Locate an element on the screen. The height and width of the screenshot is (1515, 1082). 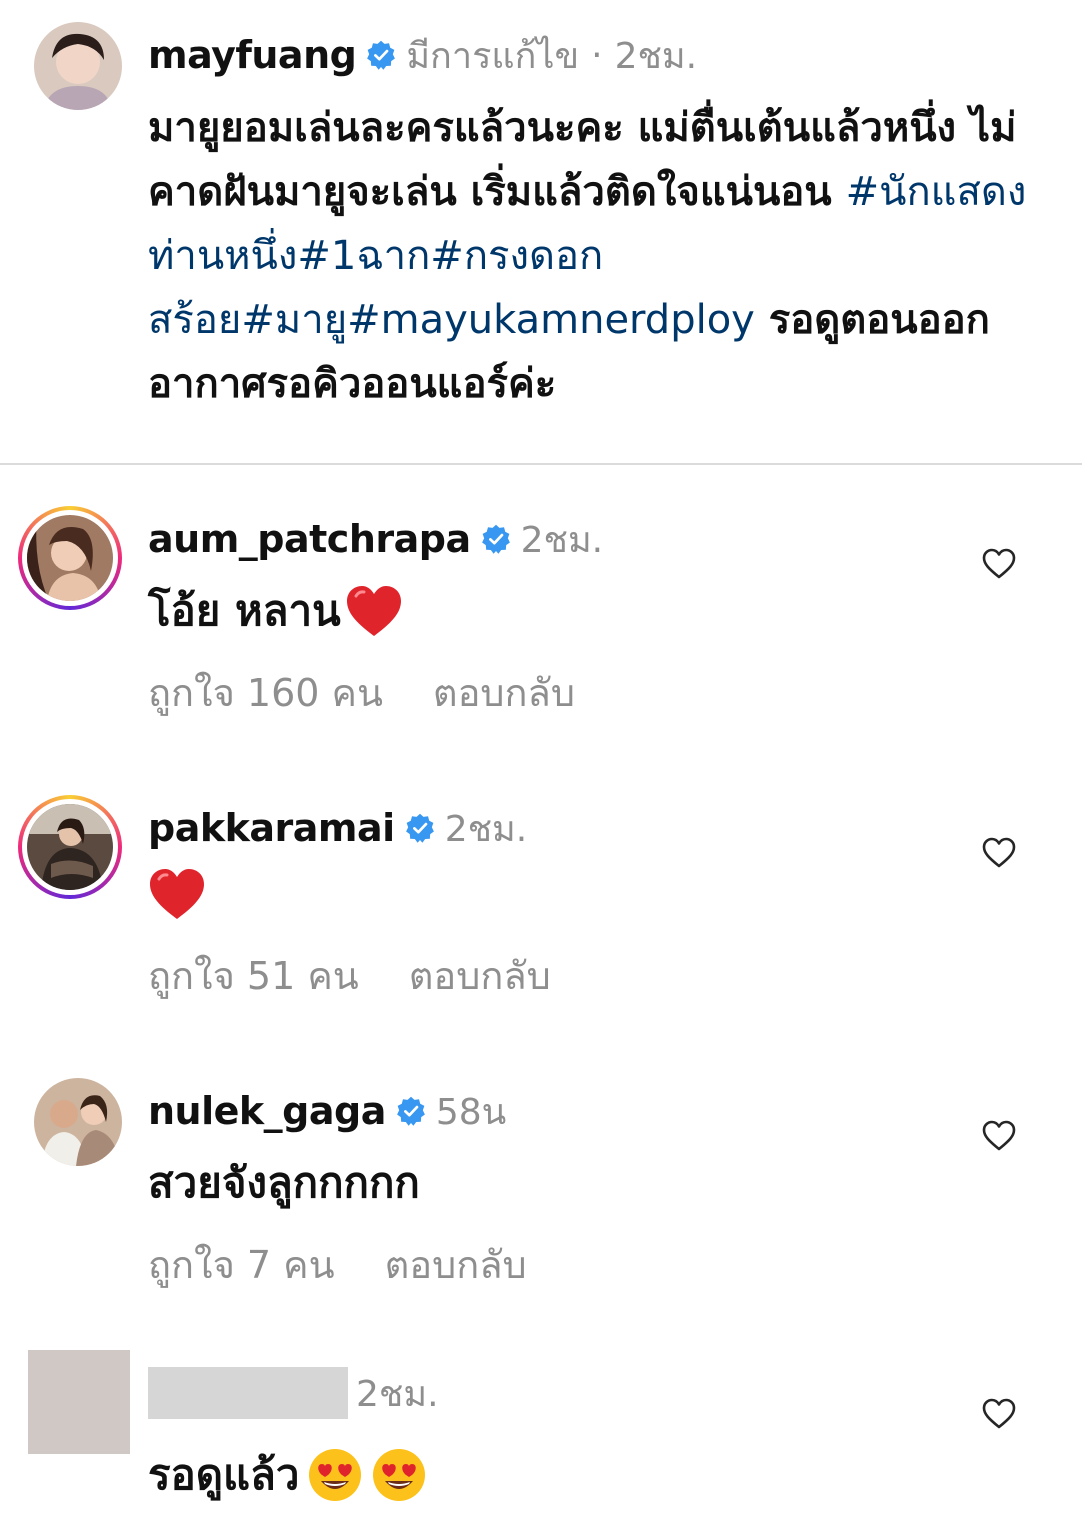
comment-header: nulek_gaga 58น is located at coordinates (327, 1111).